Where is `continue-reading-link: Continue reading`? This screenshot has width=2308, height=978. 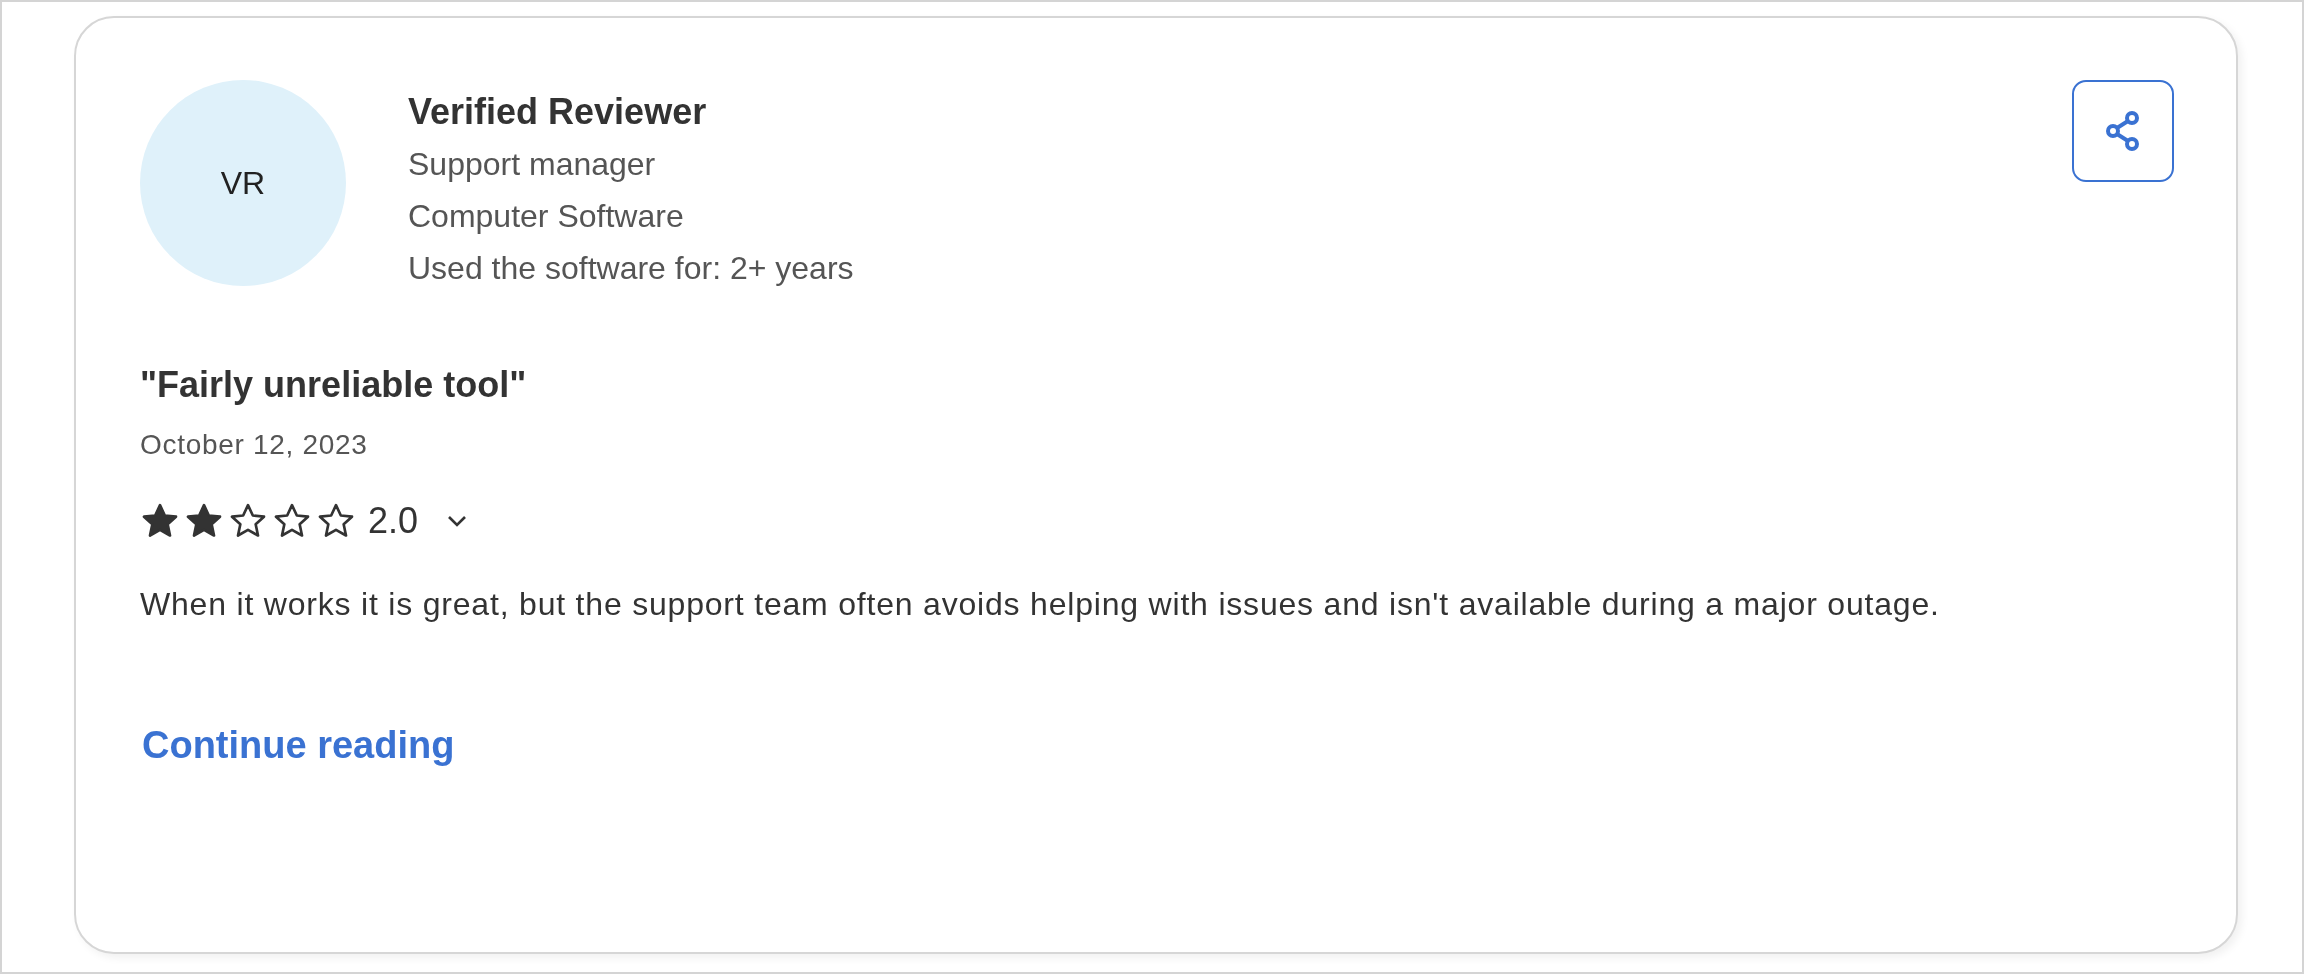 continue-reading-link: Continue reading is located at coordinates (298, 745).